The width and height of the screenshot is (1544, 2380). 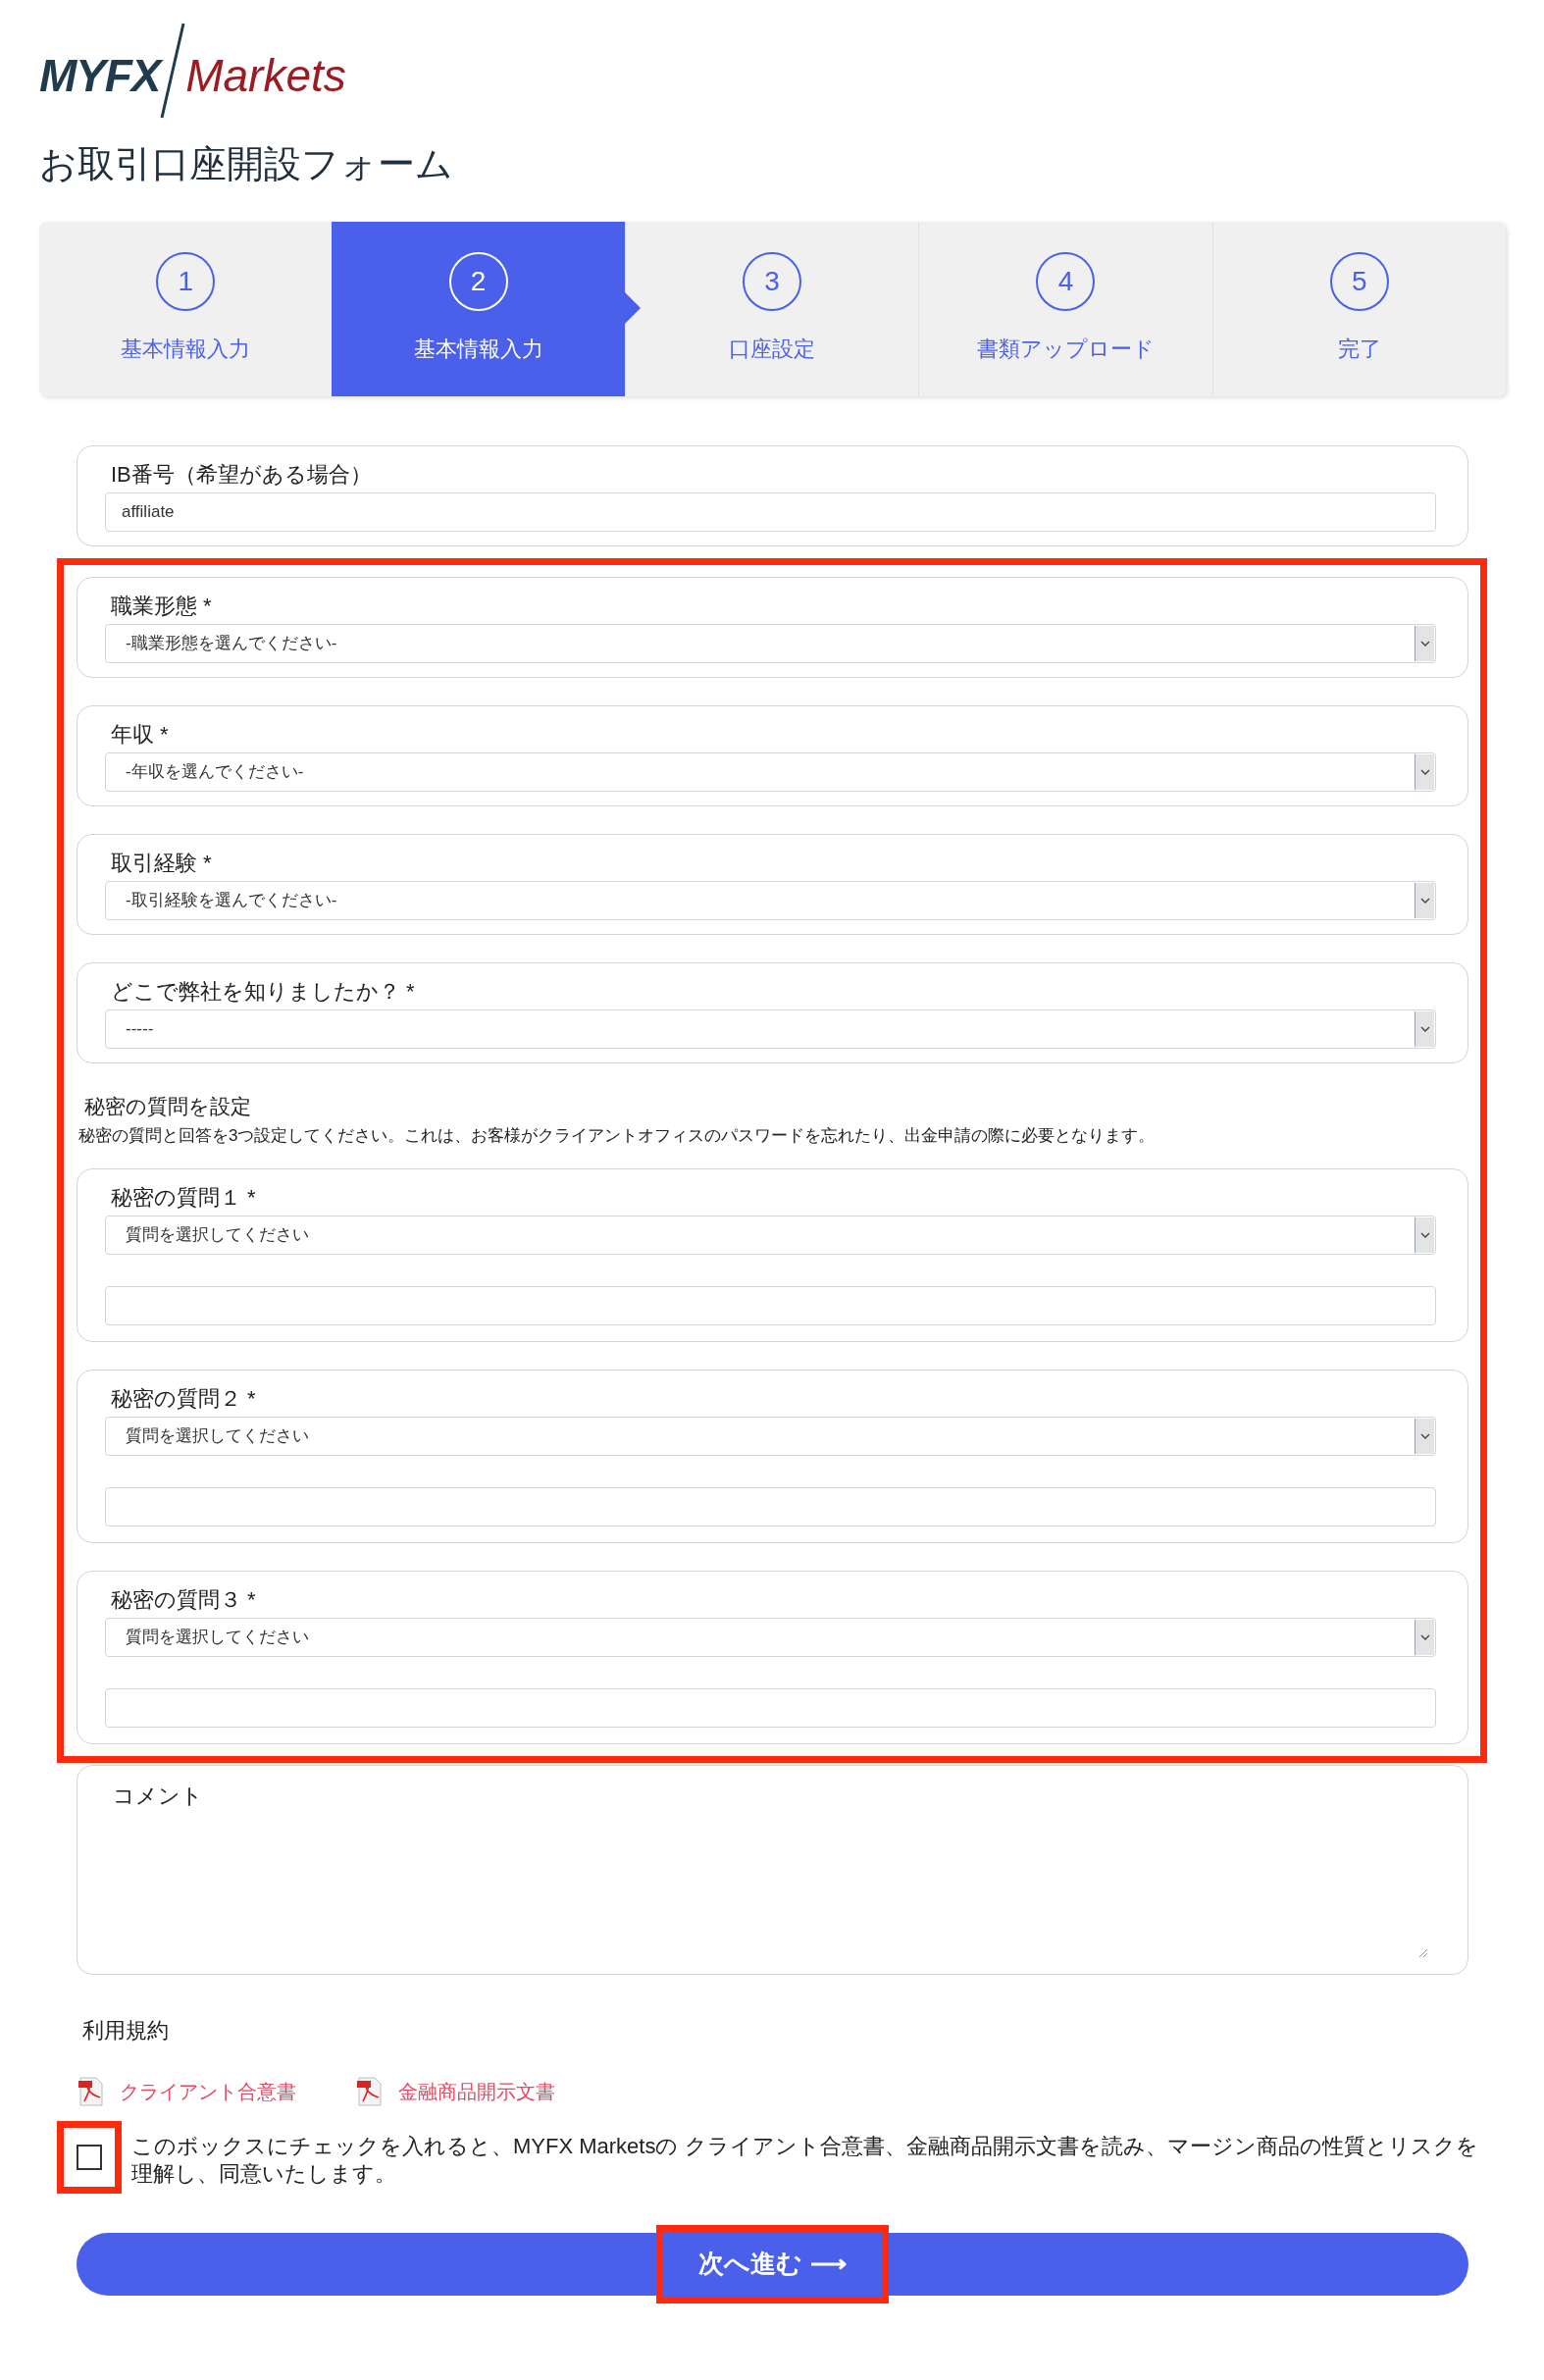 What do you see at coordinates (265, 75) in the screenshot?
I see `logo-suffix: Markets` at bounding box center [265, 75].